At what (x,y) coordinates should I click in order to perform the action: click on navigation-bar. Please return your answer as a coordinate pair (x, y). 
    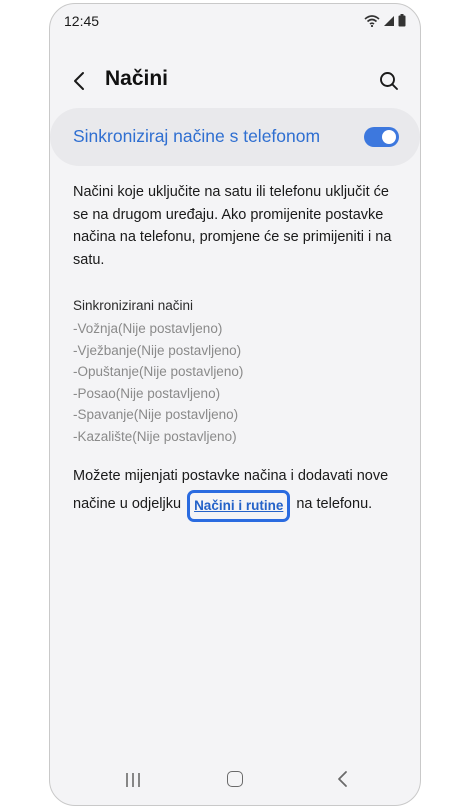
    Looking at the image, I should click on (235, 780).